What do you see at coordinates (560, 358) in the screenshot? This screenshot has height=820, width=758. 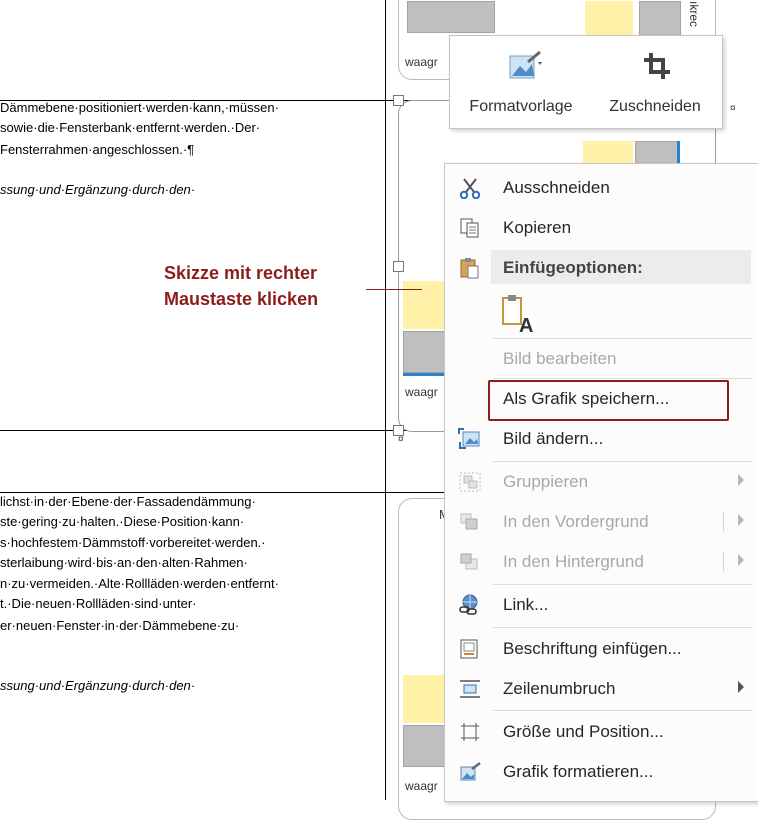 I see `menu-item-label: Bild bearbeiten` at bounding box center [560, 358].